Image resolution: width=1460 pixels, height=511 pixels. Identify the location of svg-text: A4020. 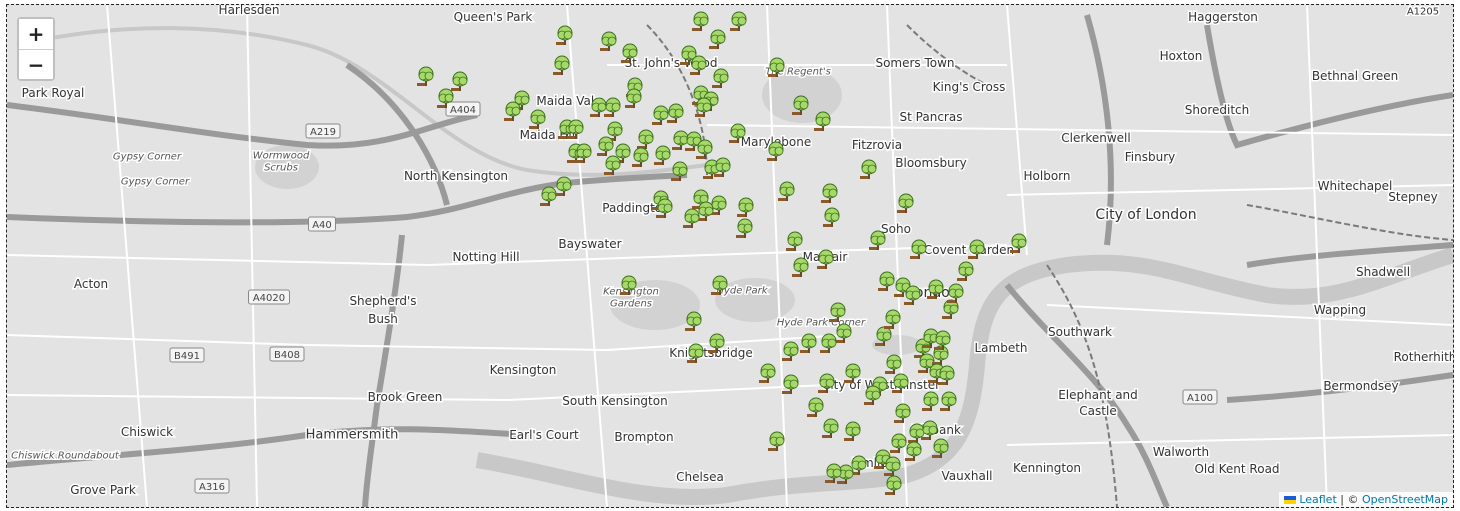
(269, 298).